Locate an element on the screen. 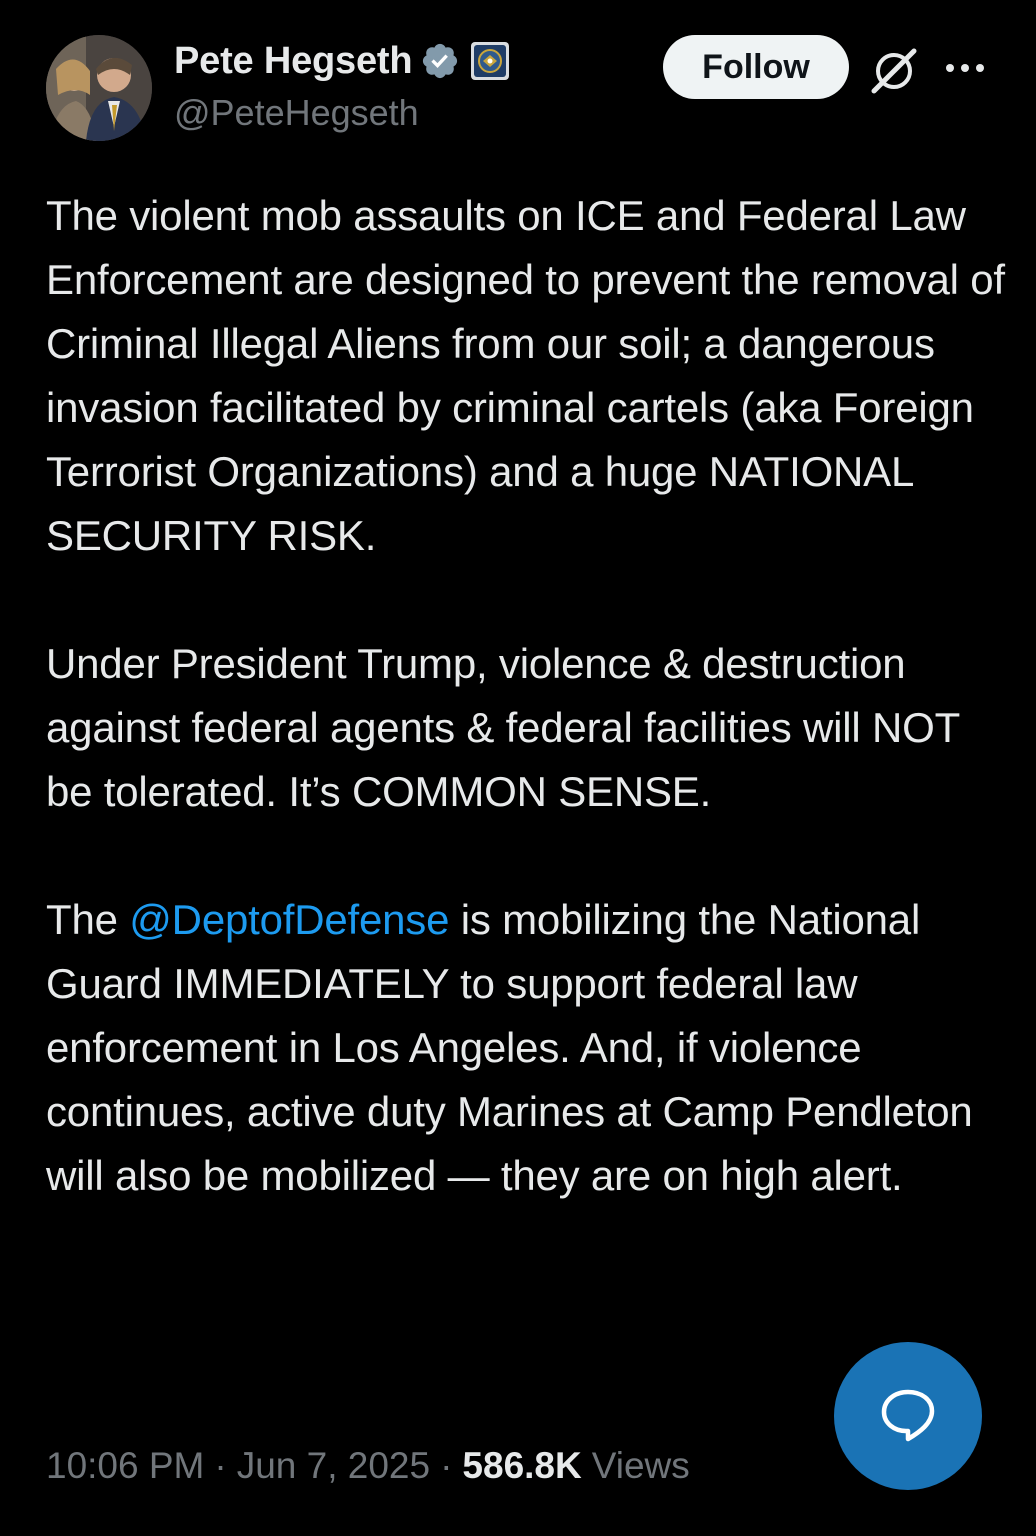 The height and width of the screenshot is (1536, 1036). reply-bubble-icon is located at coordinates (908, 1416).